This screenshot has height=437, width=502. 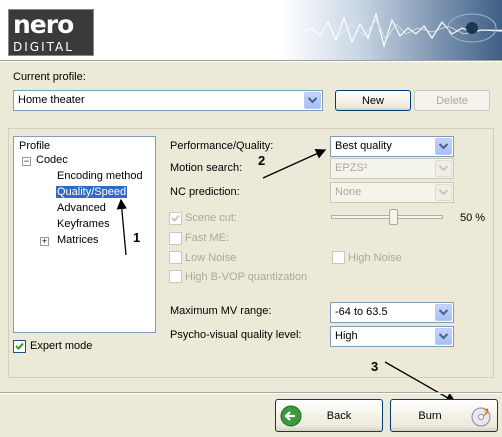 What do you see at coordinates (339, 416) in the screenshot?
I see `back-button-label: Back` at bounding box center [339, 416].